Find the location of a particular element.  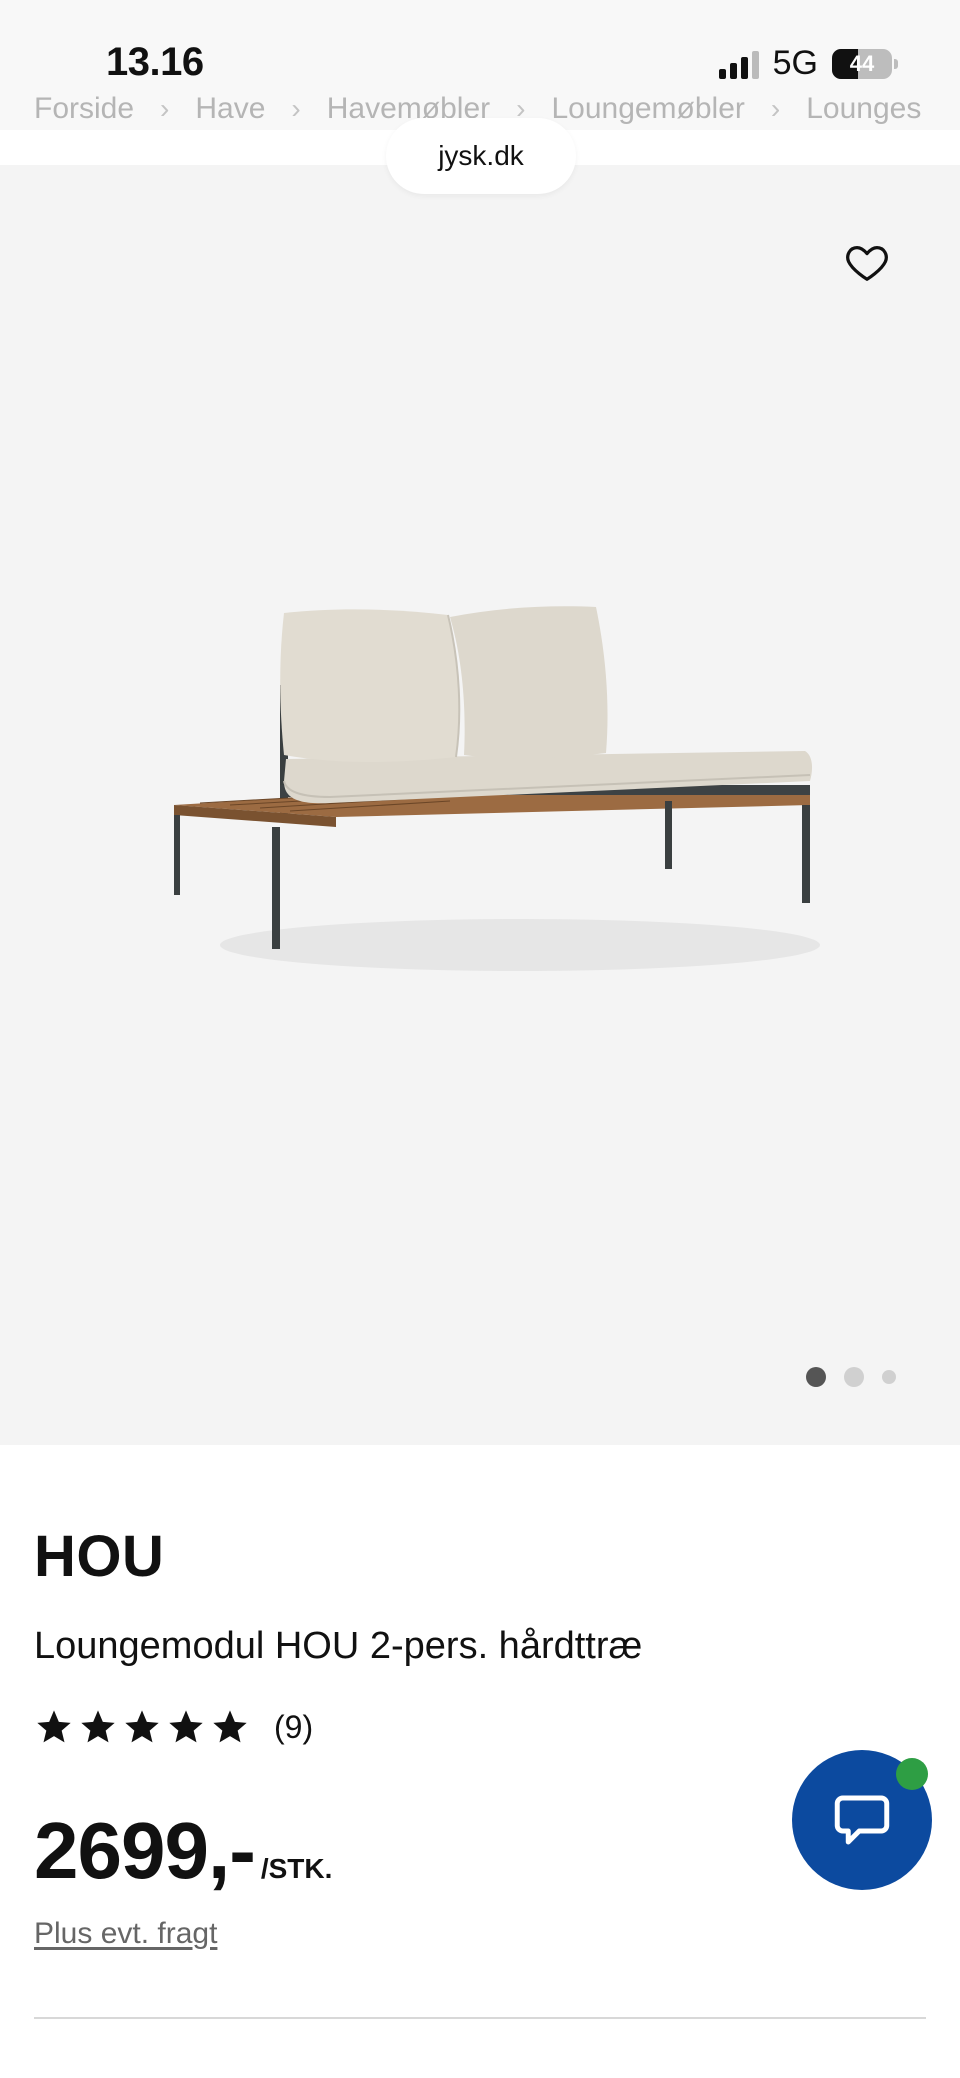

breadcrumb-item-loungemobler: Loungemøbler is located at coordinates (647, 109).